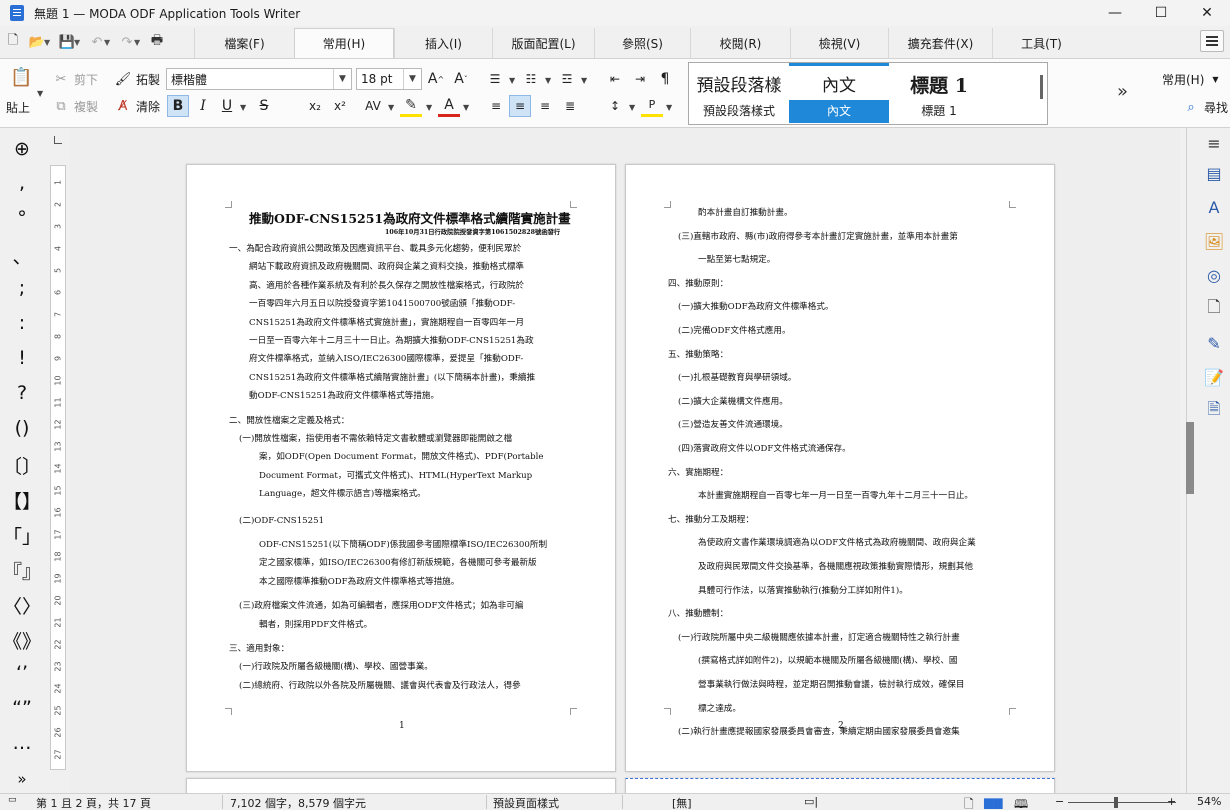 This screenshot has height=810, width=1230. Describe the element at coordinates (436, 79) in the screenshot. I see `grow-font-icon: A ^` at that location.